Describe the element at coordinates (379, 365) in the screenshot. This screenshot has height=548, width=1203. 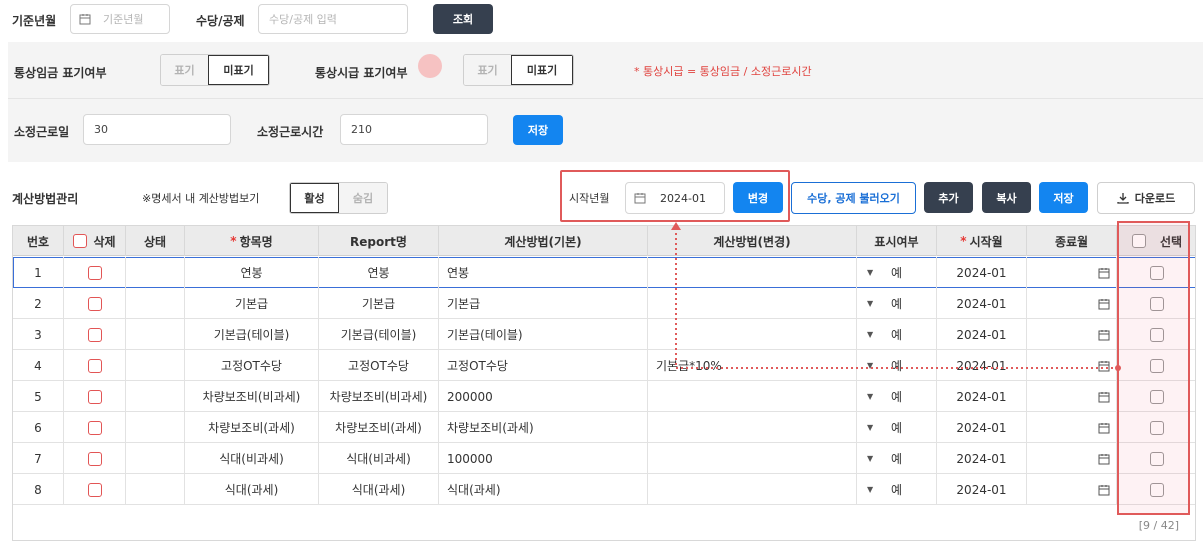
I see `report-name: 고정OT수당` at that location.